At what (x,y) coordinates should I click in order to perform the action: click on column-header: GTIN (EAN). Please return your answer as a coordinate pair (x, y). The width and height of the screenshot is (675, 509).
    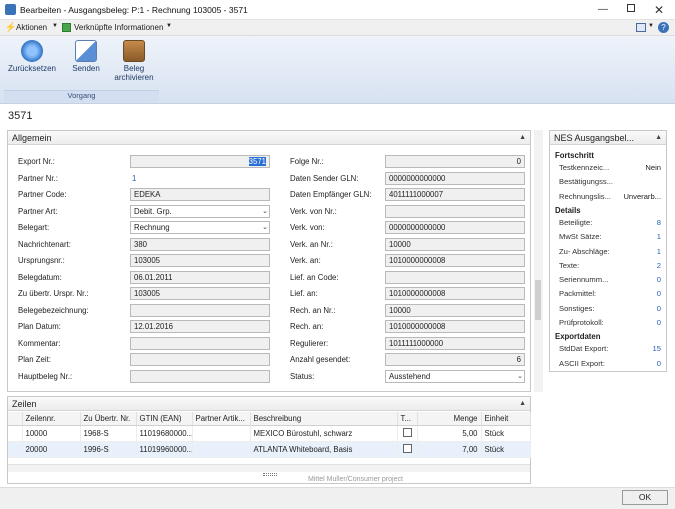
    Looking at the image, I should click on (164, 419).